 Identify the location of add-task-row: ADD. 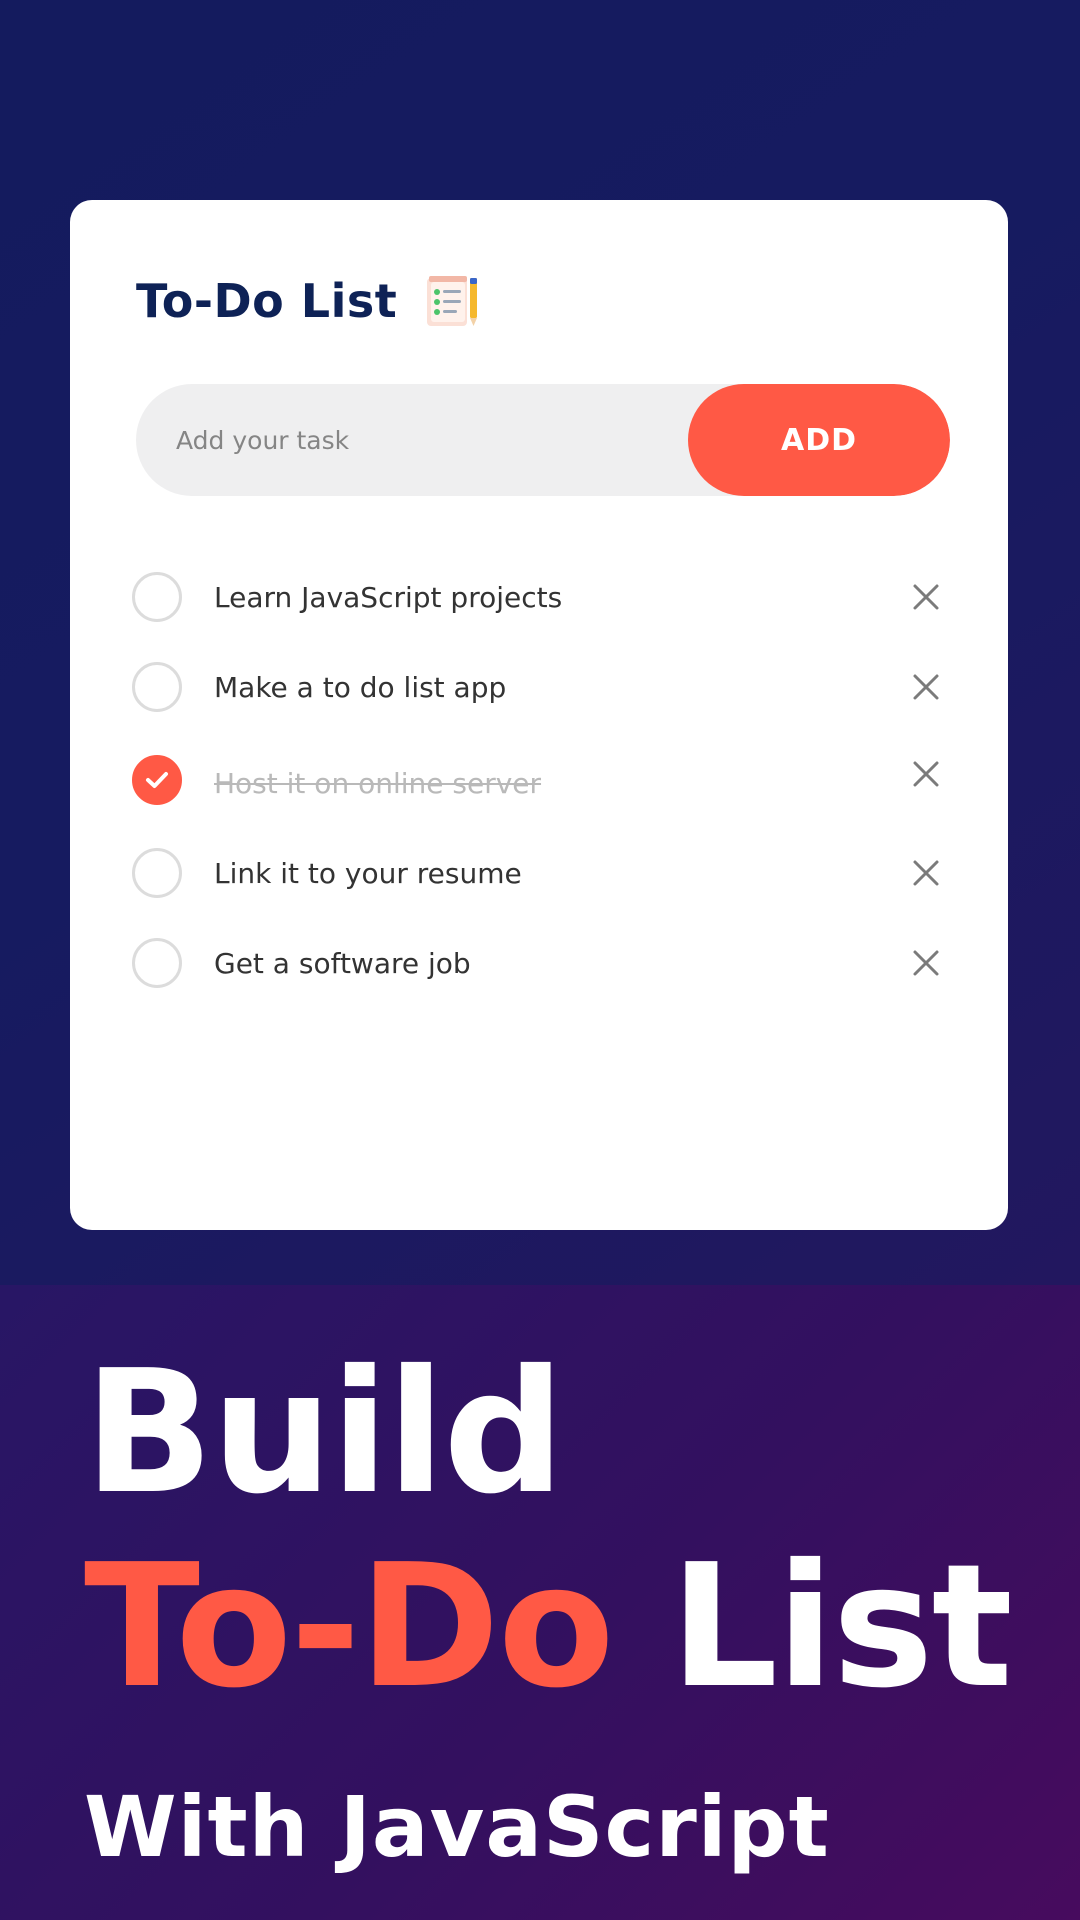
(543, 440).